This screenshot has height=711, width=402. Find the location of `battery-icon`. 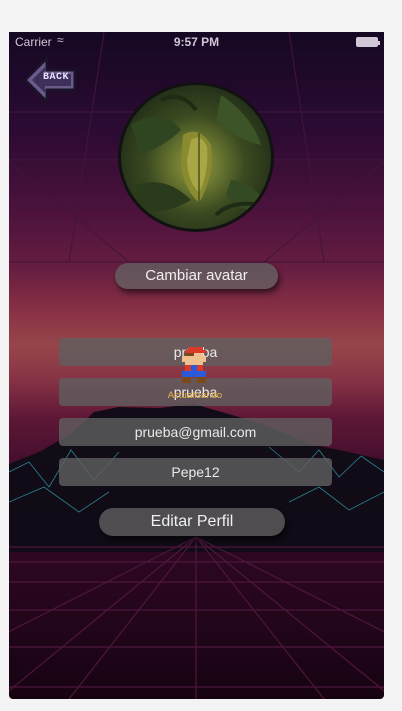

battery-icon is located at coordinates (368, 42).